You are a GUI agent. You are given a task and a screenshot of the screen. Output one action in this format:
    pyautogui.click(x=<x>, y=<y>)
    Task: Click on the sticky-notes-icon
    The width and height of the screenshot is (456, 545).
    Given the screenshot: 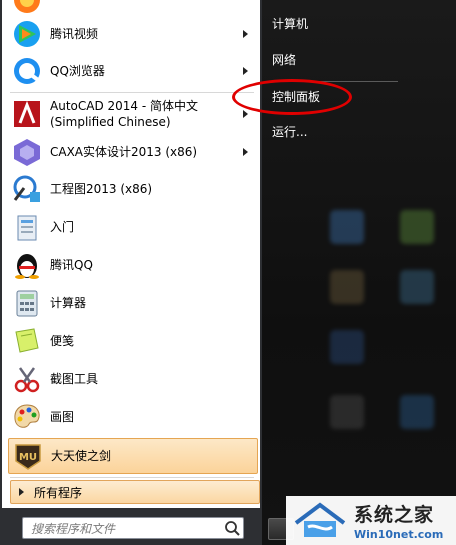 What is the action you would take?
    pyautogui.click(x=27, y=341)
    